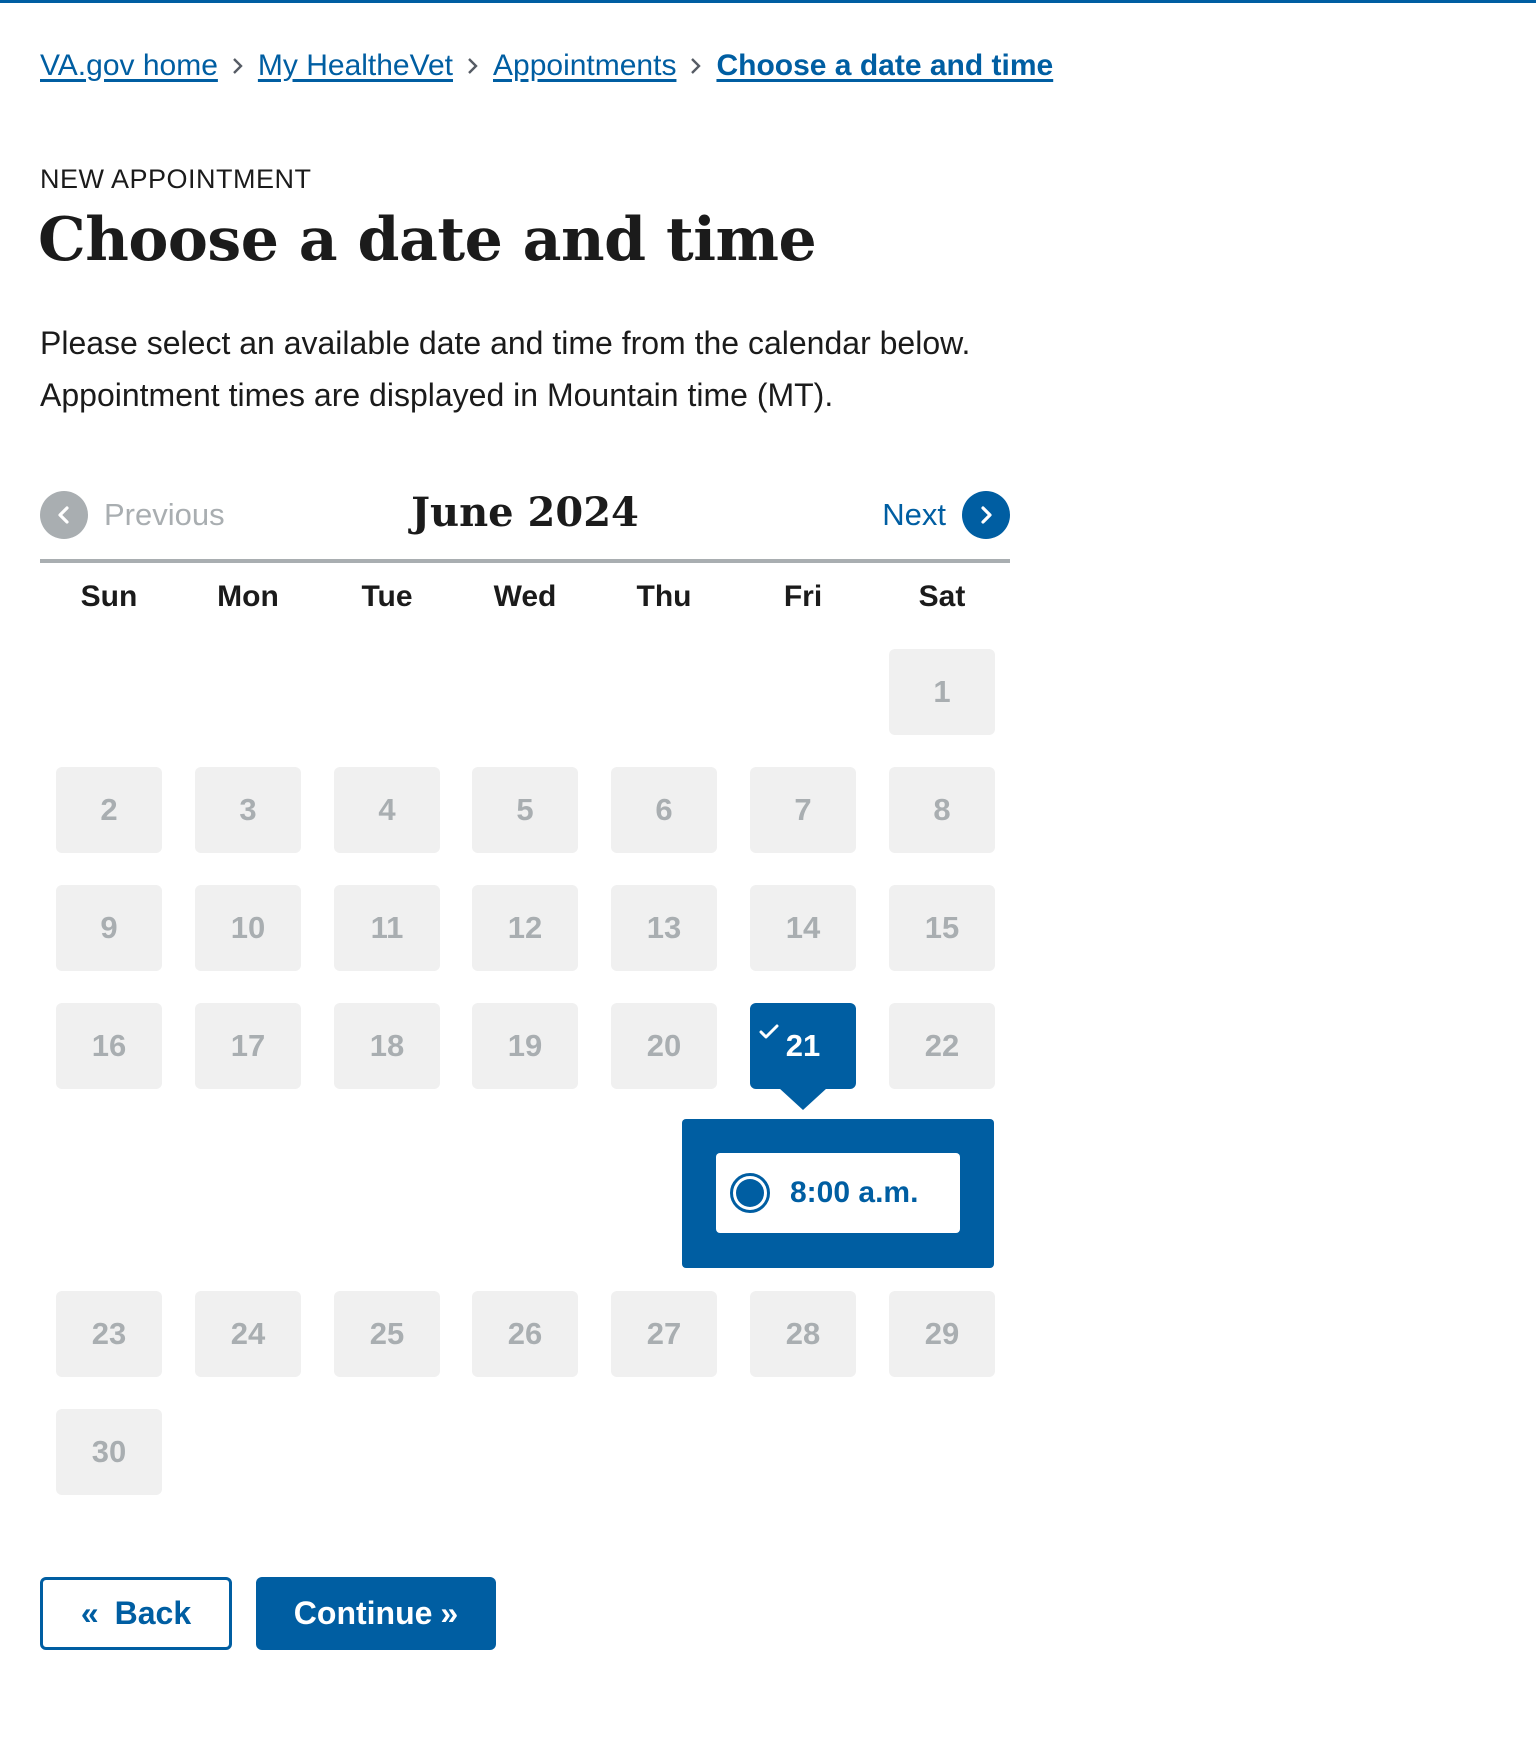  I want to click on check-icon, so click(769, 1030).